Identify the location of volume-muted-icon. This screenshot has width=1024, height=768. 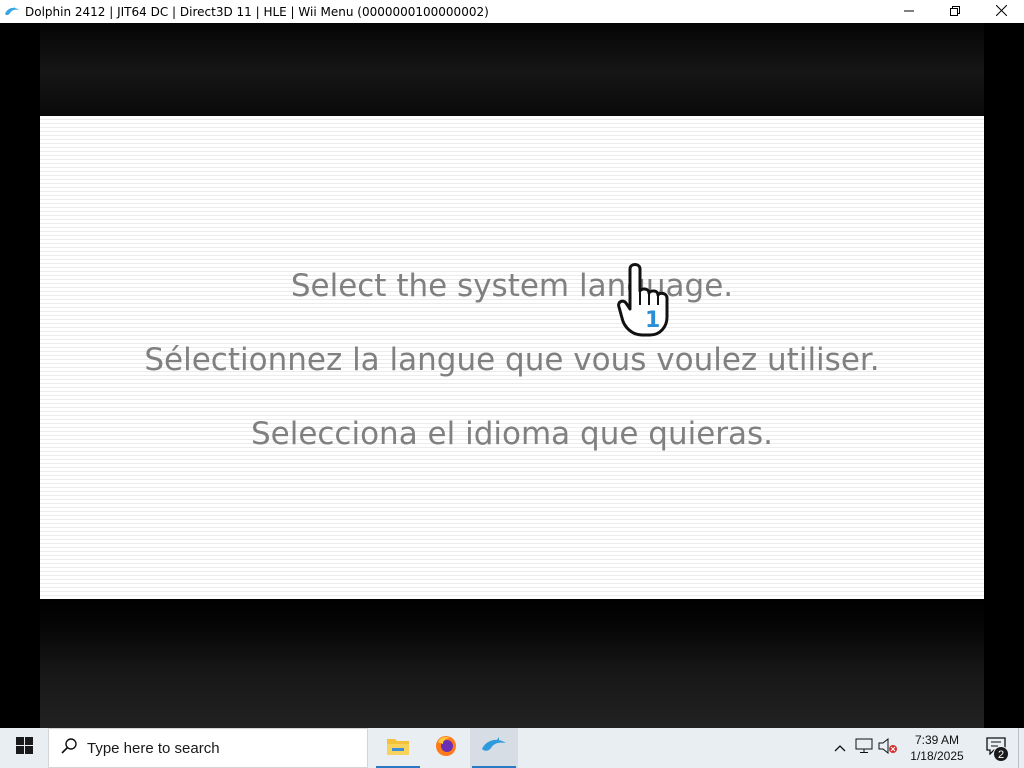
(888, 748).